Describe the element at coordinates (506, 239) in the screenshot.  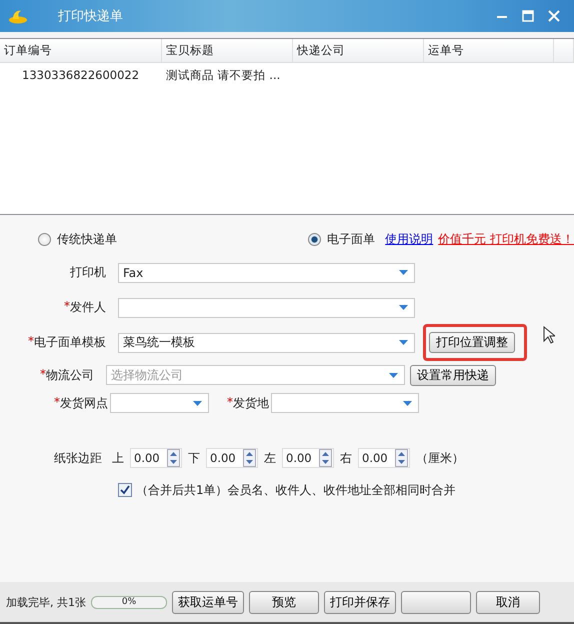
I see `link: 价值千元 打印机免费送！` at that location.